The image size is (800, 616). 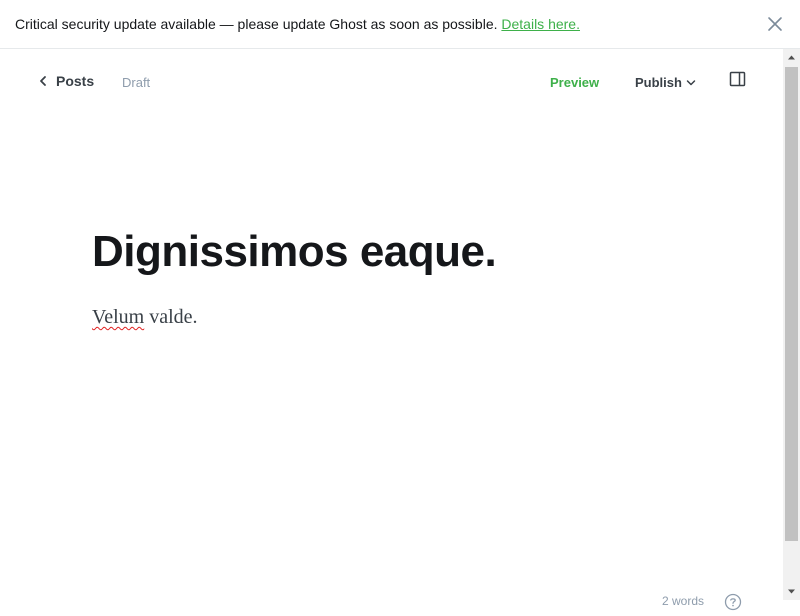 What do you see at coordinates (118, 317) in the screenshot?
I see `misspelled-word: Velum` at bounding box center [118, 317].